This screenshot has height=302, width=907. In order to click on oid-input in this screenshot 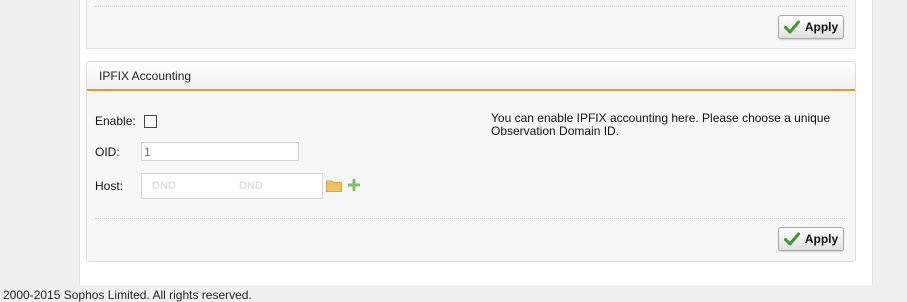, I will do `click(220, 151)`.